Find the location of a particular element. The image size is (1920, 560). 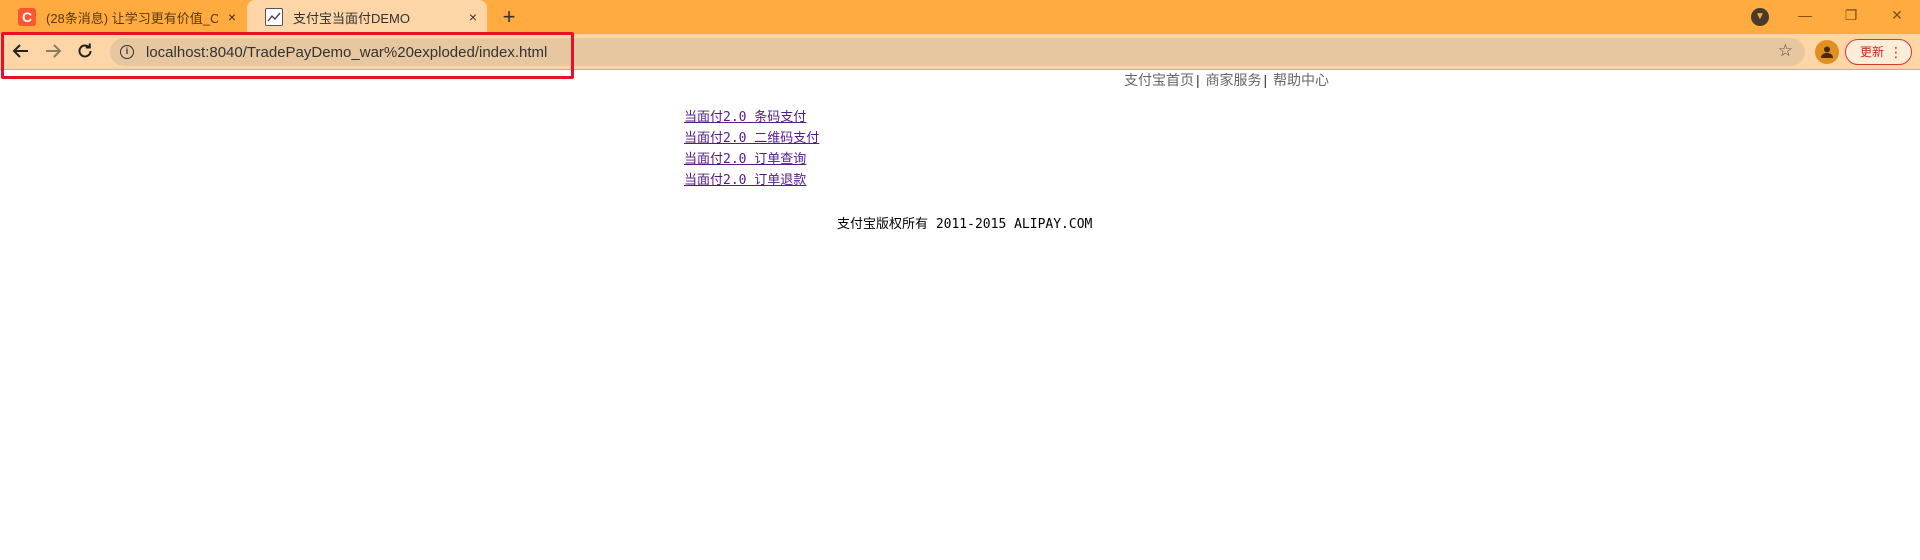

tab-title: 支付宝当面付DEMO is located at coordinates (352, 18).